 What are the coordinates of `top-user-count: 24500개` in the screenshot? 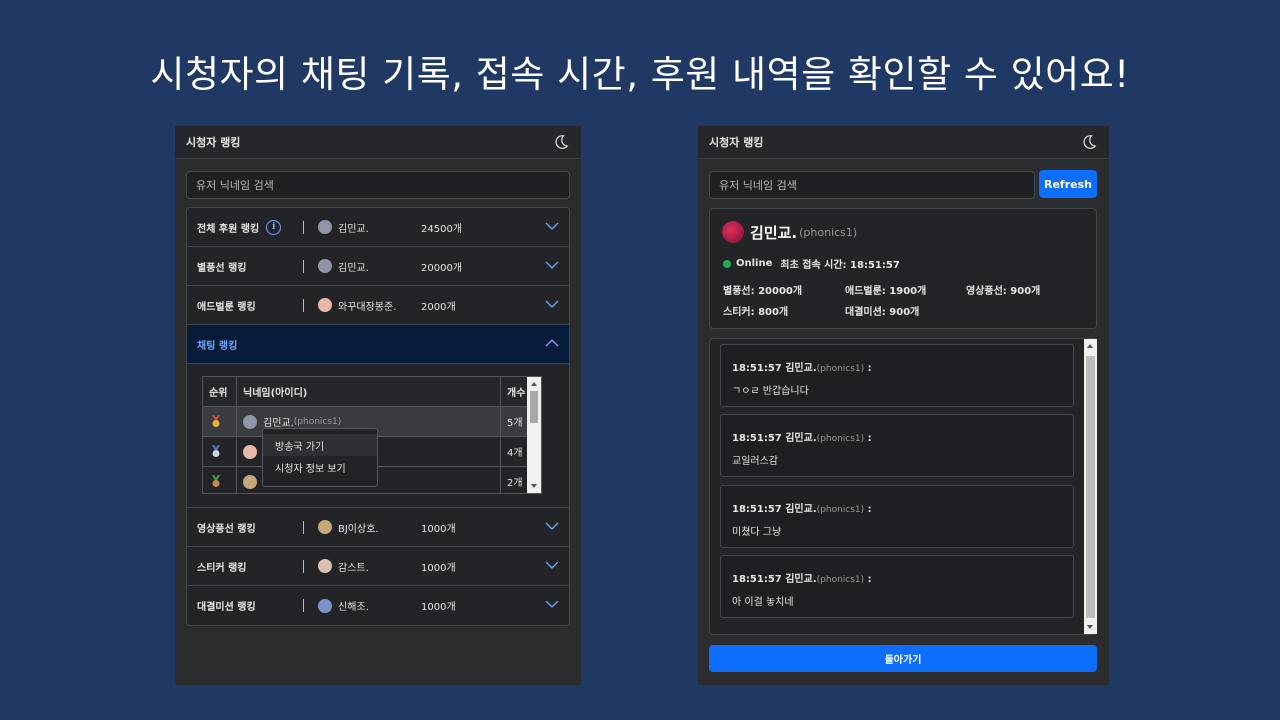 It's located at (442, 229).